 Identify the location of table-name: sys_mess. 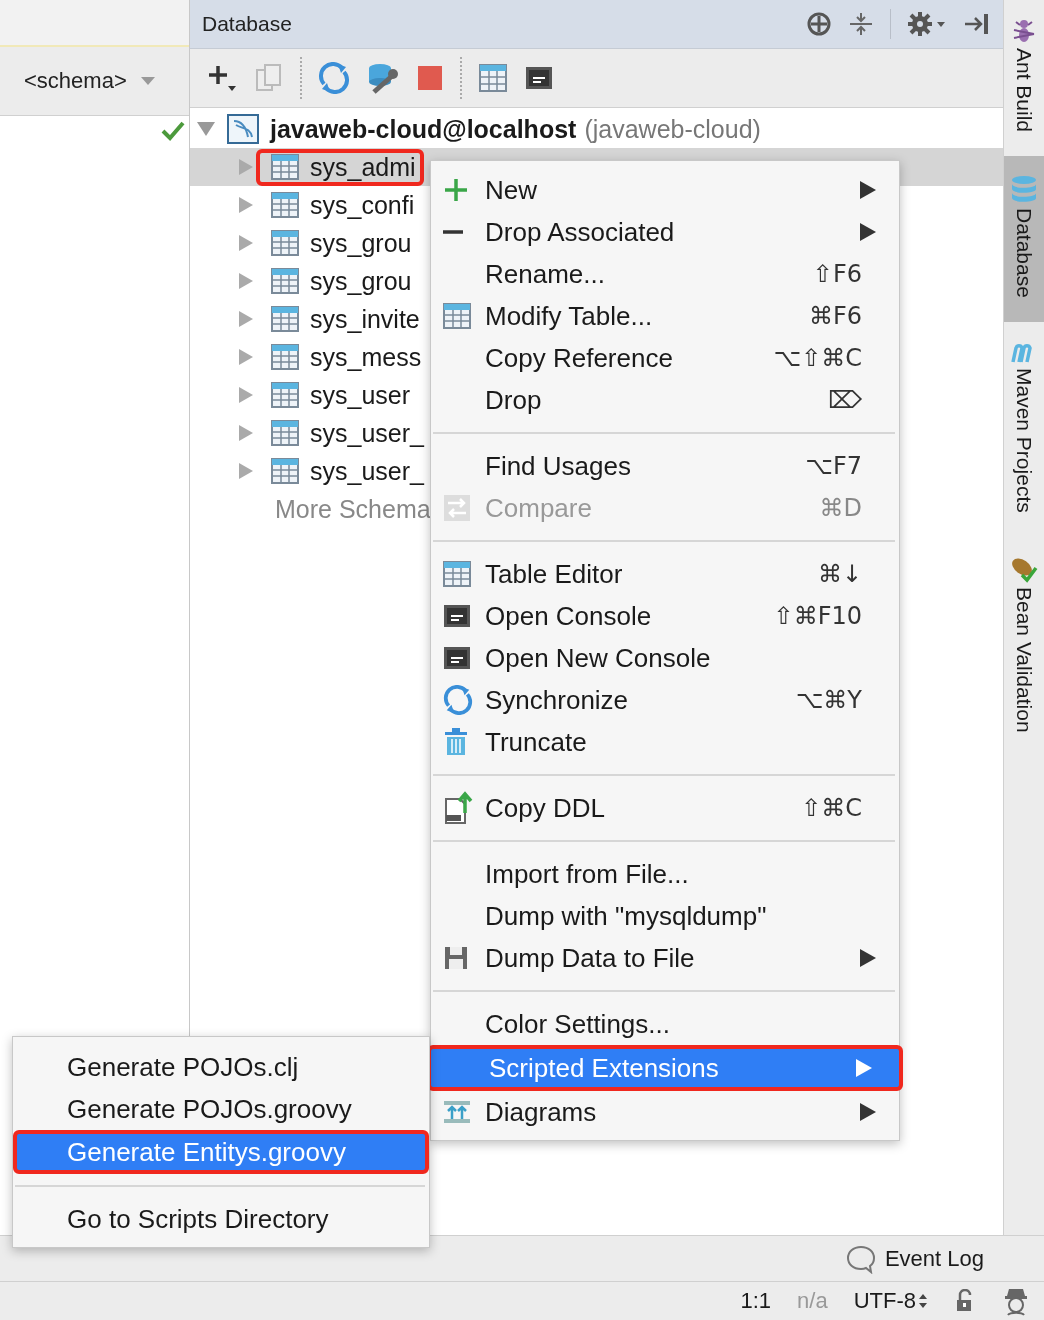
(366, 357).